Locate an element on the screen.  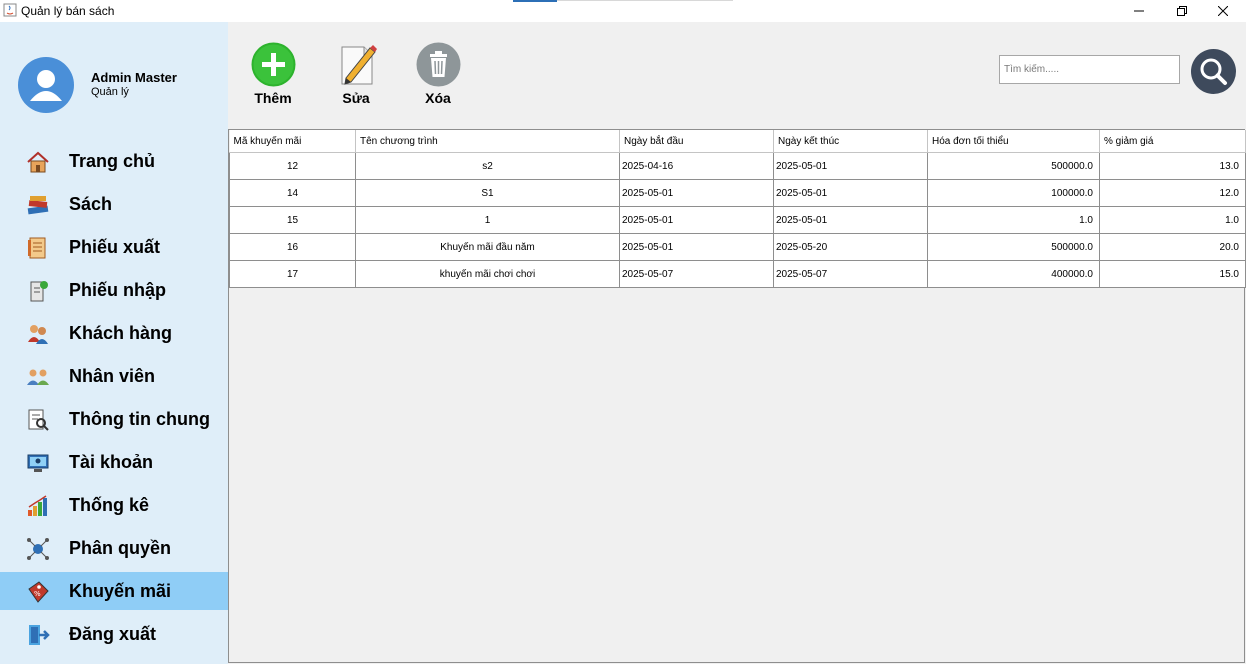
sidebar-item-label: Thống kê is located at coordinates (109, 505).